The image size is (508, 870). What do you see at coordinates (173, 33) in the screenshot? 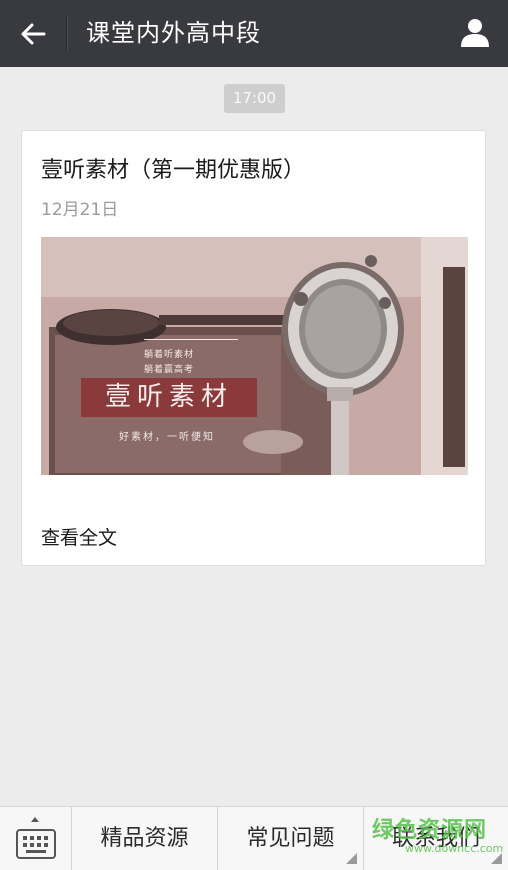
I see `page-title: 课堂内外高中段` at bounding box center [173, 33].